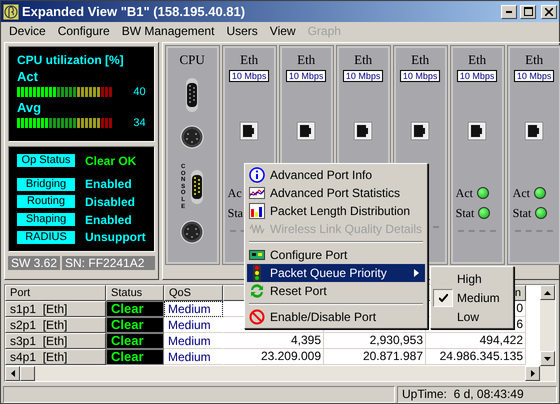 This screenshot has width=560, height=404. Describe the element at coordinates (257, 229) in the screenshot. I see `wave-icon` at that location.